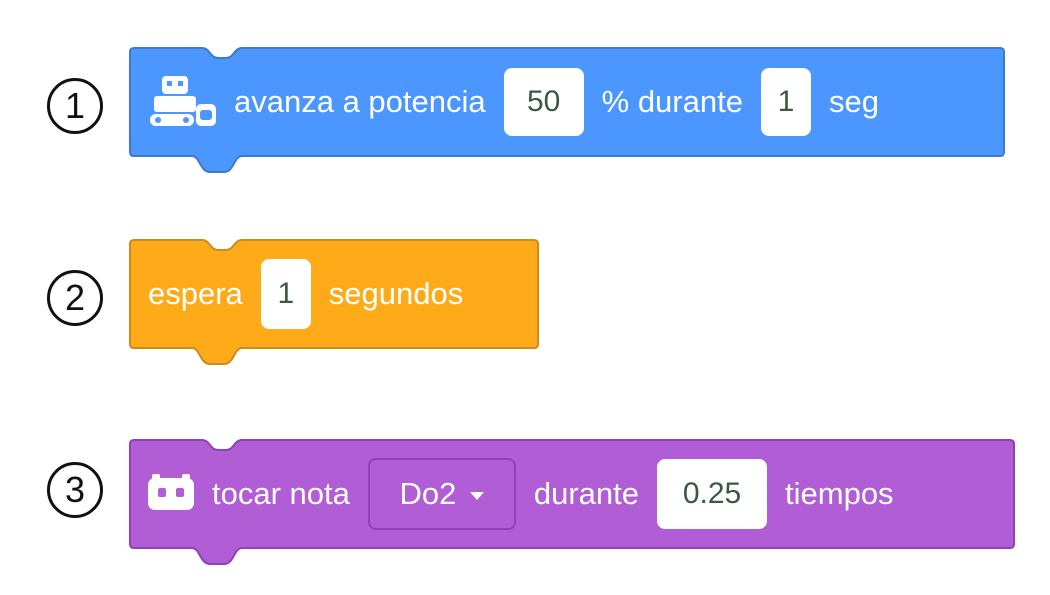 Image resolution: width=1050 pixels, height=595 pixels. What do you see at coordinates (785, 102) in the screenshot?
I see `duration-input: 1` at bounding box center [785, 102].